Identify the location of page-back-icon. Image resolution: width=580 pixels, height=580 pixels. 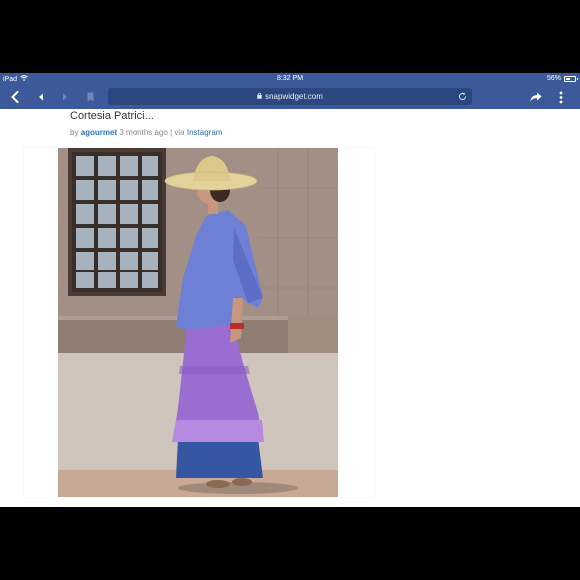
(41, 97).